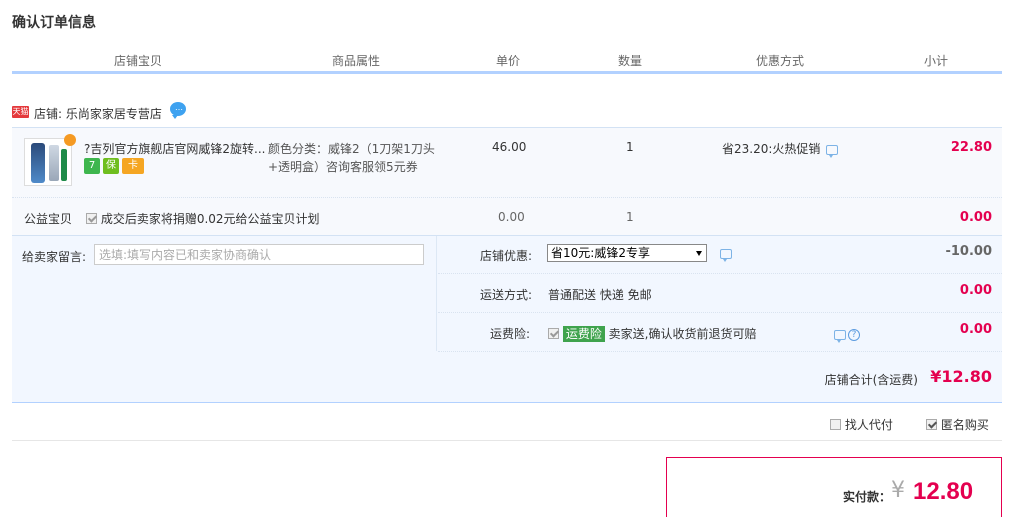 The image size is (1032, 517). What do you see at coordinates (510, 334) in the screenshot?
I see `insurance-label: 运费险:` at bounding box center [510, 334].